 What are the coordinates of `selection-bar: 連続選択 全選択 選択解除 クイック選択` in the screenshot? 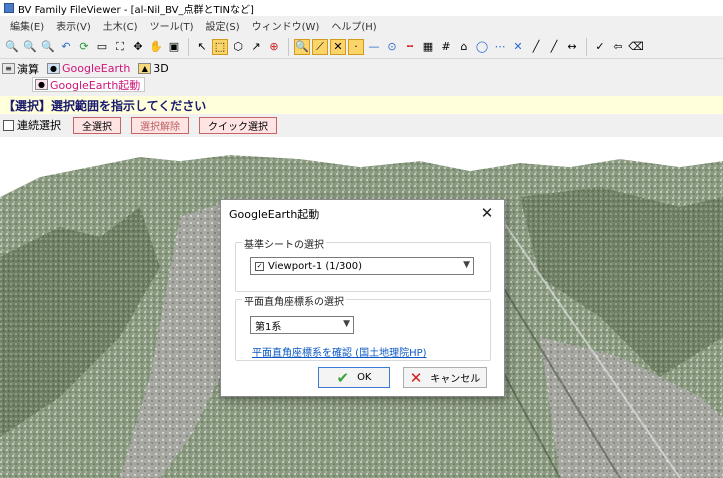 It's located at (361, 125).